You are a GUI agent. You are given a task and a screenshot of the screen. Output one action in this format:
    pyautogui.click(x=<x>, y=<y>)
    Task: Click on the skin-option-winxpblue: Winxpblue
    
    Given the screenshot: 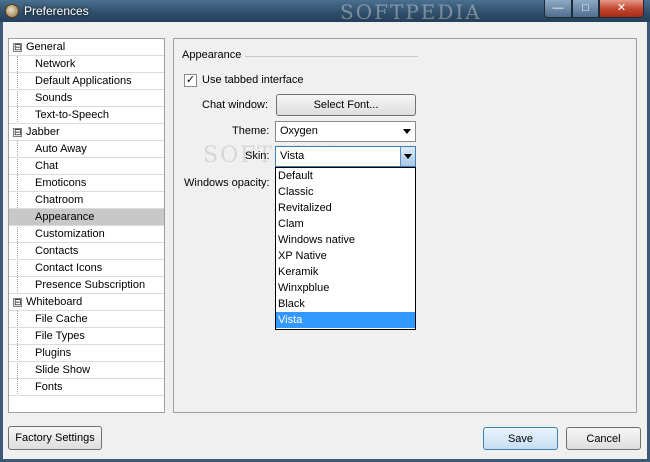 What is the action you would take?
    pyautogui.click(x=345, y=288)
    